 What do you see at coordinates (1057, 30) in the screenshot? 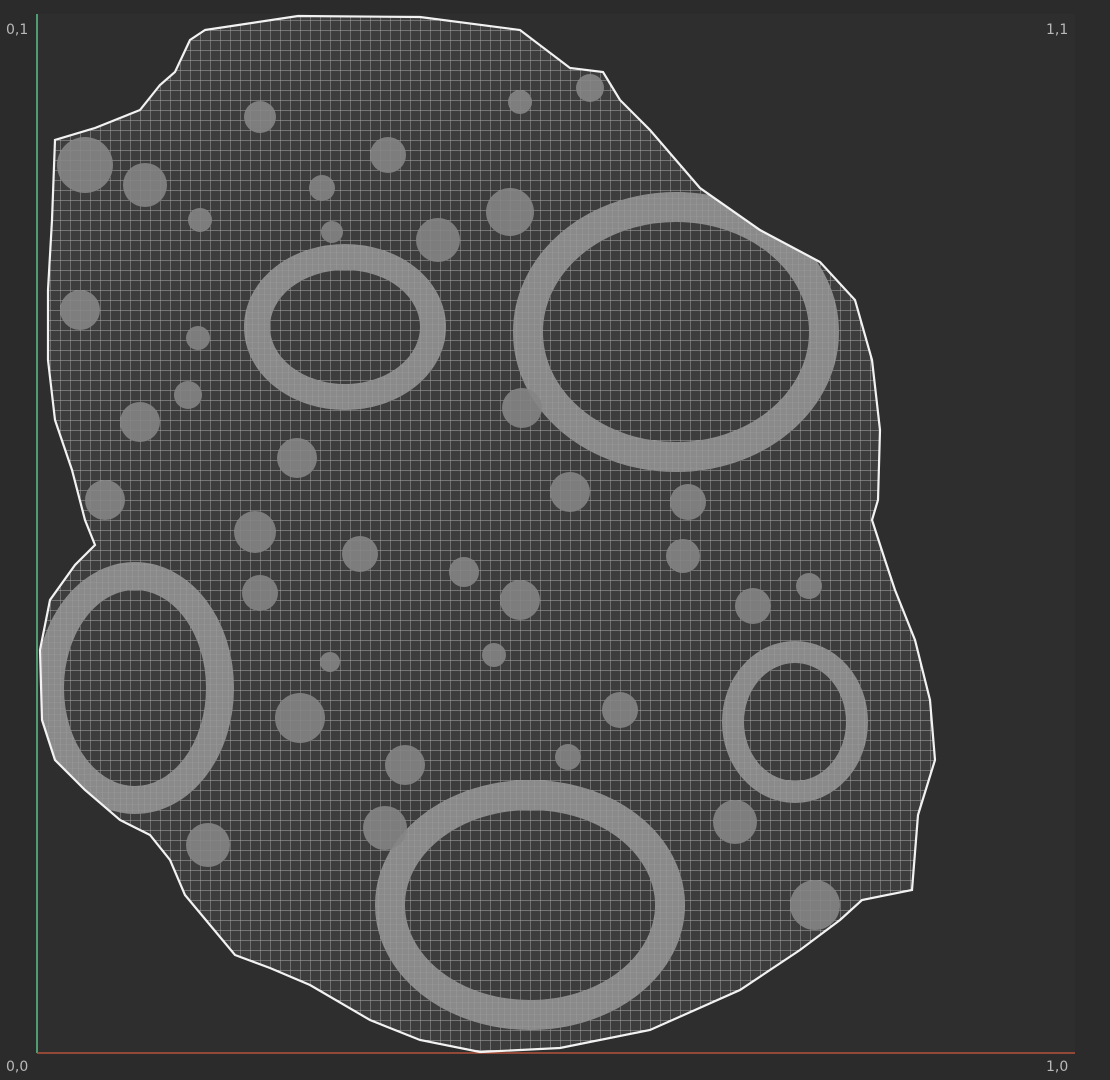
I see `uv-coordinate-label-top-right: 1,1` at bounding box center [1057, 30].